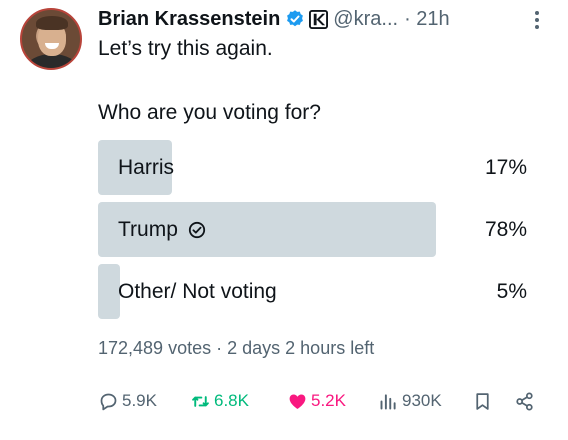 Image resolution: width=568 pixels, height=440 pixels. What do you see at coordinates (108, 401) in the screenshot?
I see `reply-icon` at bounding box center [108, 401].